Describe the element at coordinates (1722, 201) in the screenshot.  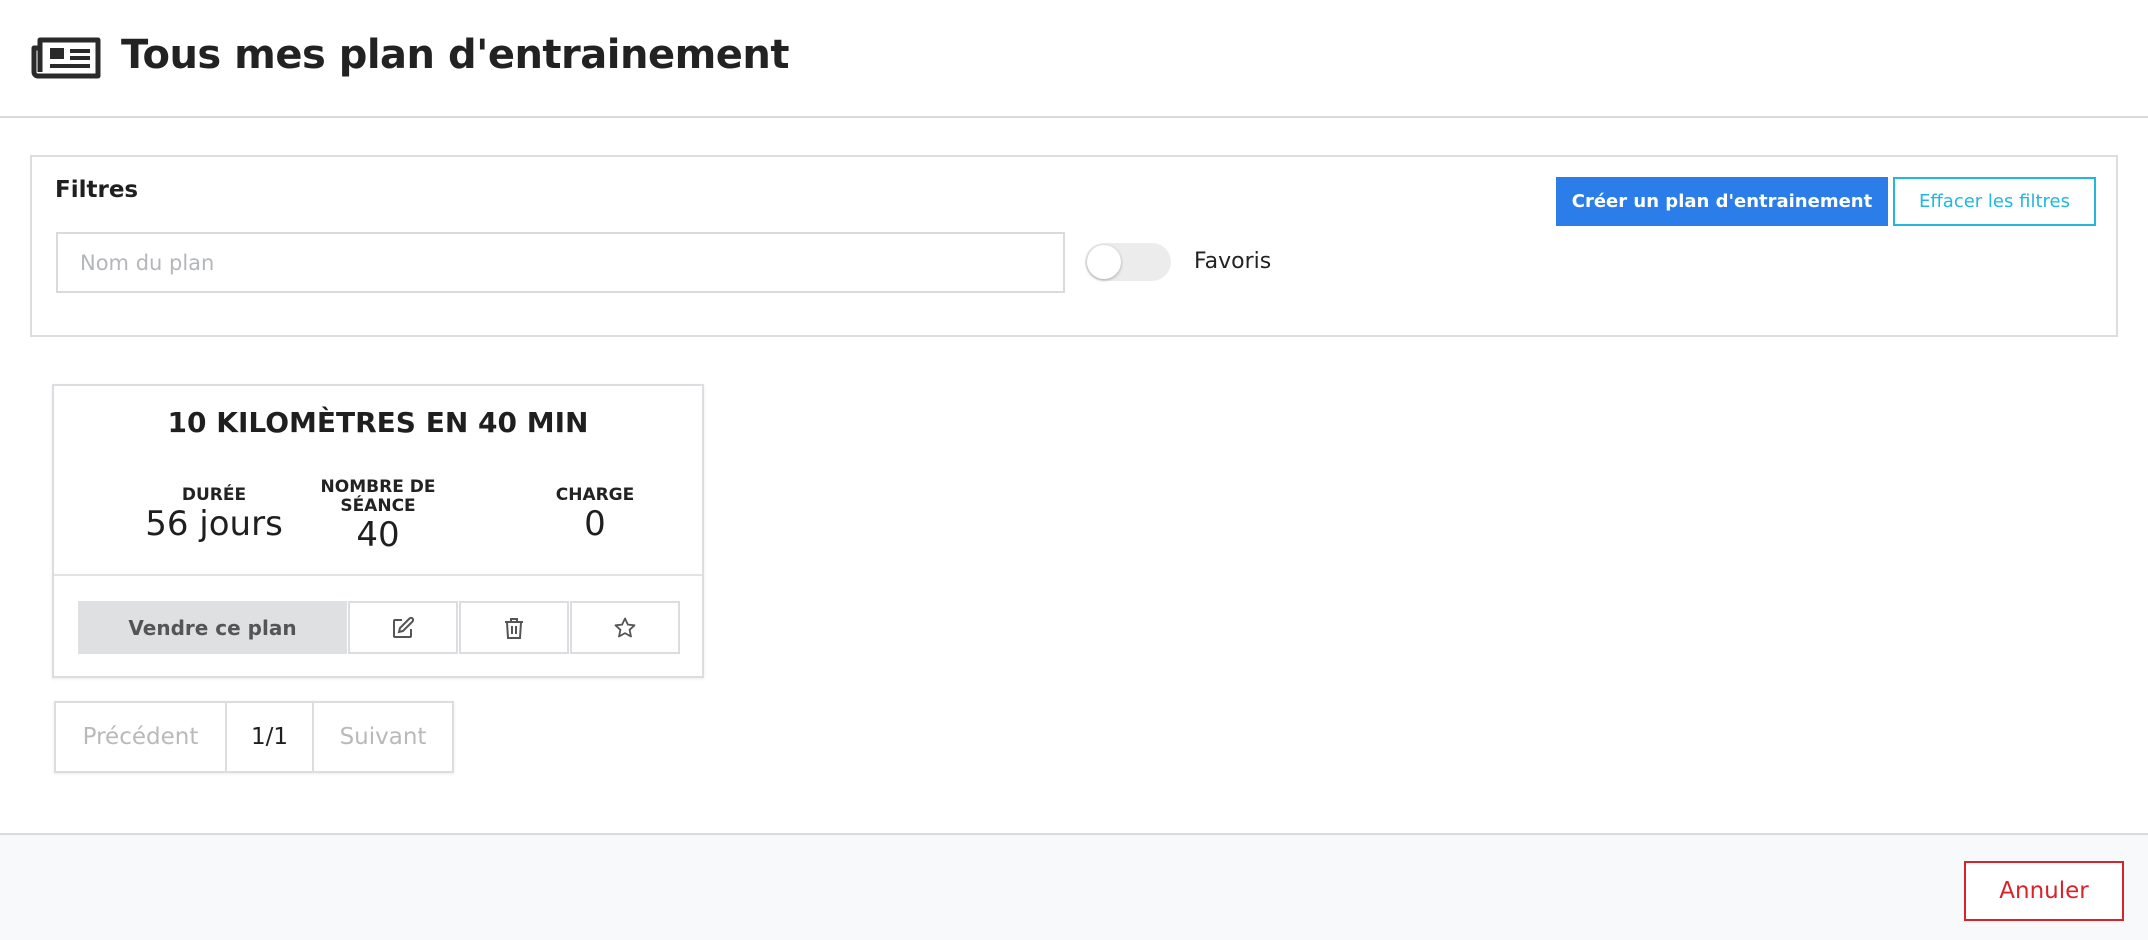
I see `create-plan-button: Créer un plan d'entrainement` at that location.